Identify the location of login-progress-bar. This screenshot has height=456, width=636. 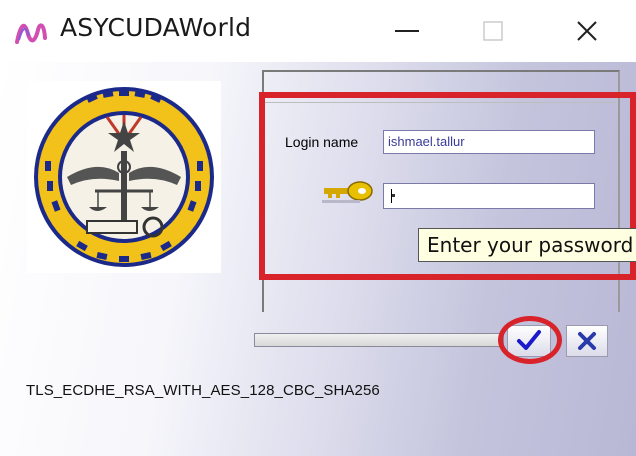
(379, 340).